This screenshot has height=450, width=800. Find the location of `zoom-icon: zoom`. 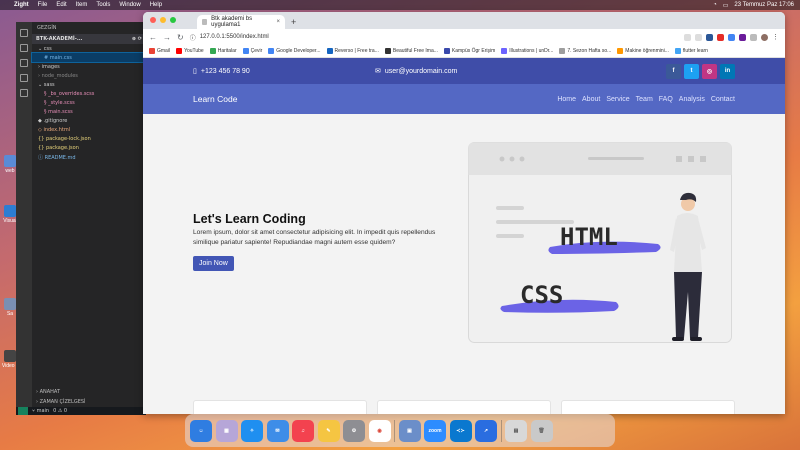

zoom-icon: zoom is located at coordinates (435, 430).